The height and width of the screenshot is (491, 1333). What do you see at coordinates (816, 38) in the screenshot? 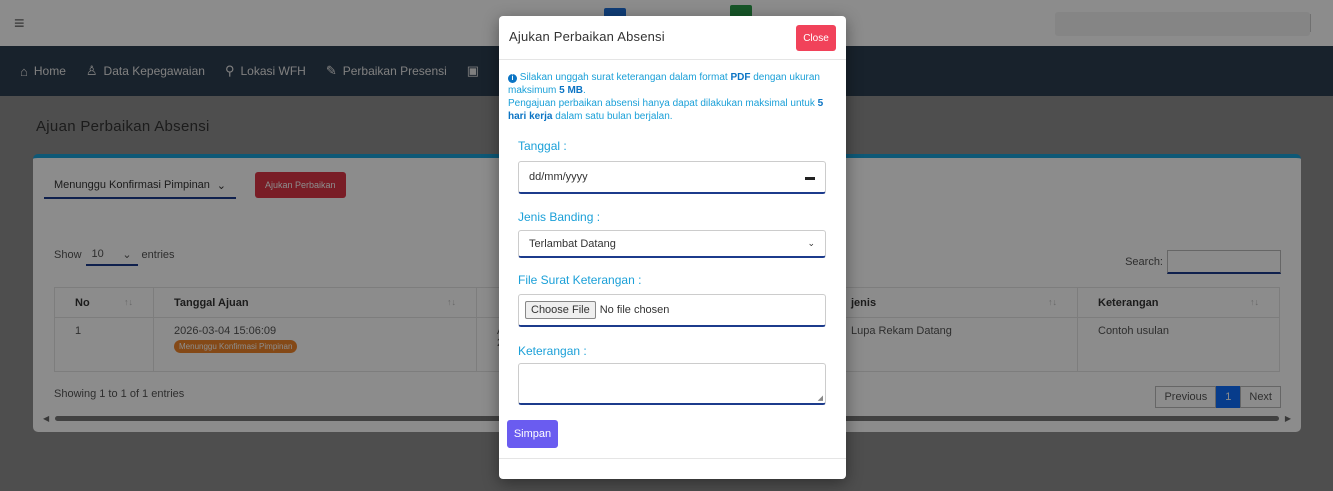
I see `close-button: Close` at bounding box center [816, 38].